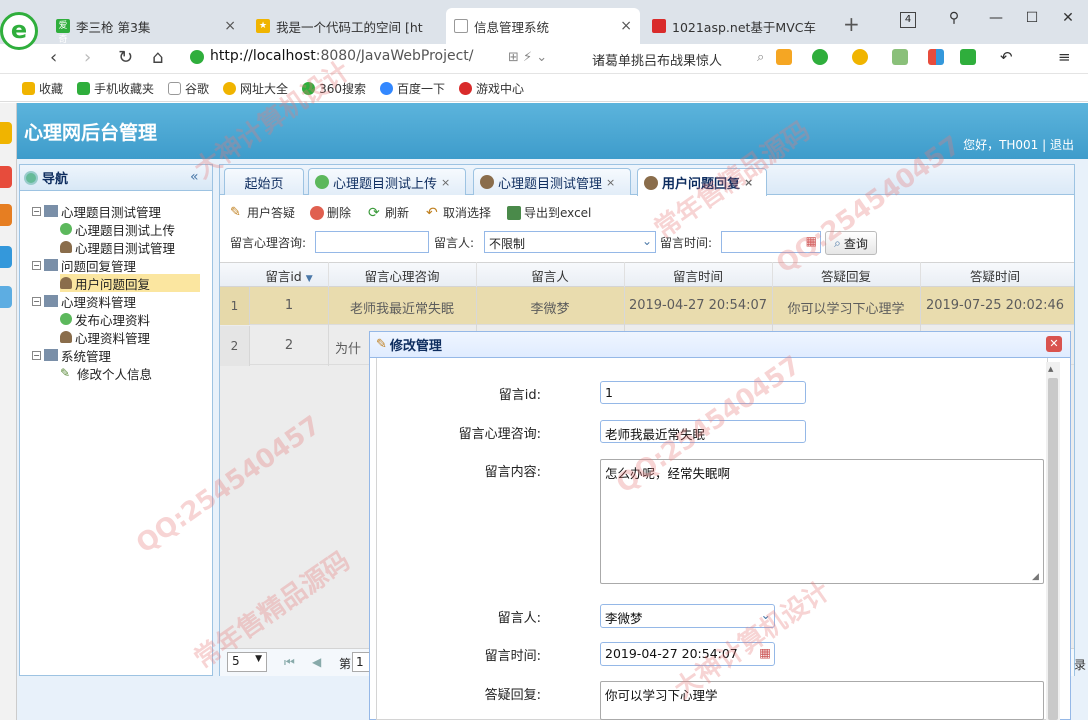 Image resolution: width=1088 pixels, height=720 pixels. What do you see at coordinates (1068, 18) in the screenshot?
I see `close-window-icon: ✕` at bounding box center [1068, 18].